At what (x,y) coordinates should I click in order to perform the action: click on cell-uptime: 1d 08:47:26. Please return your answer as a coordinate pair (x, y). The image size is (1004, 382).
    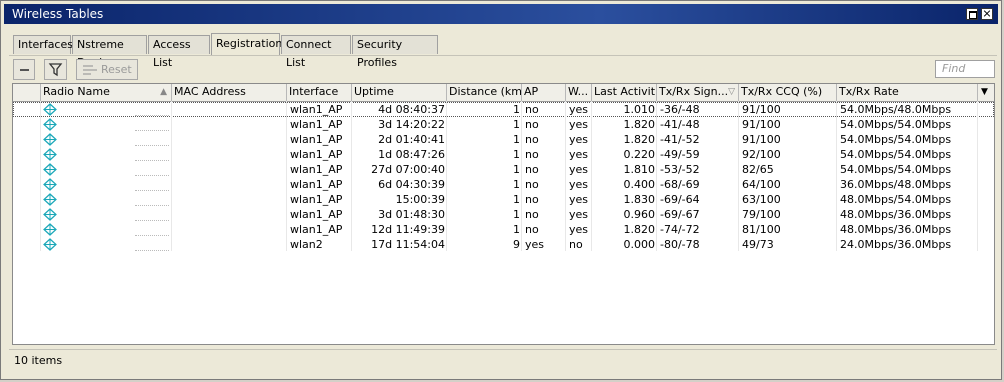
    Looking at the image, I should click on (411, 154).